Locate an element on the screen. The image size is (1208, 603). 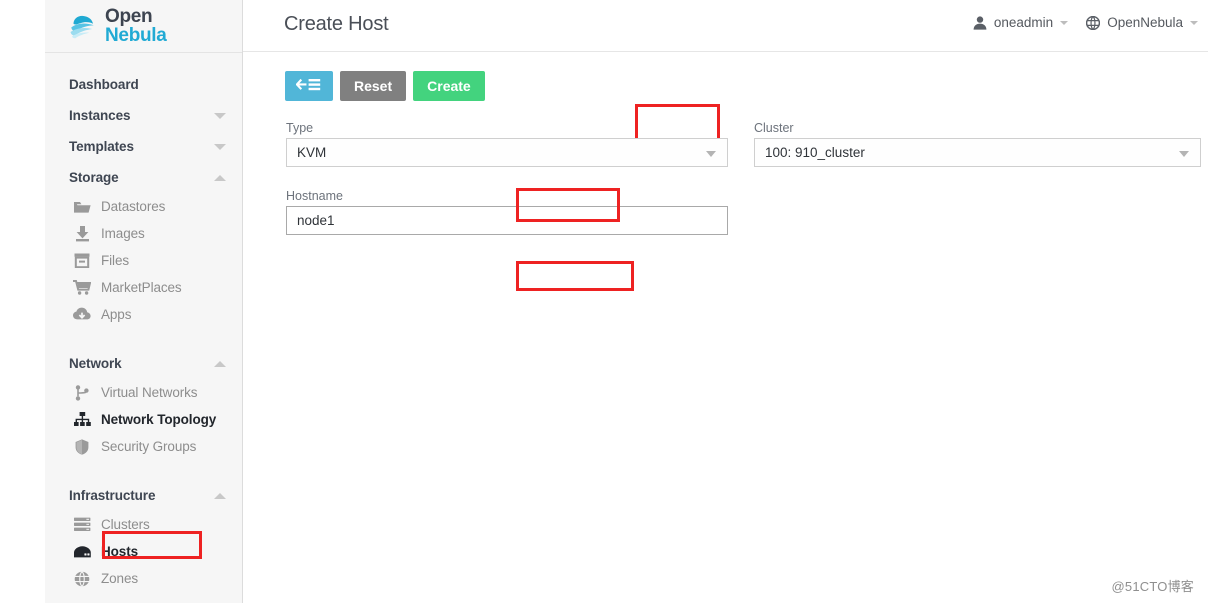
cluster-select: 100: 910_cluster is located at coordinates (977, 152).